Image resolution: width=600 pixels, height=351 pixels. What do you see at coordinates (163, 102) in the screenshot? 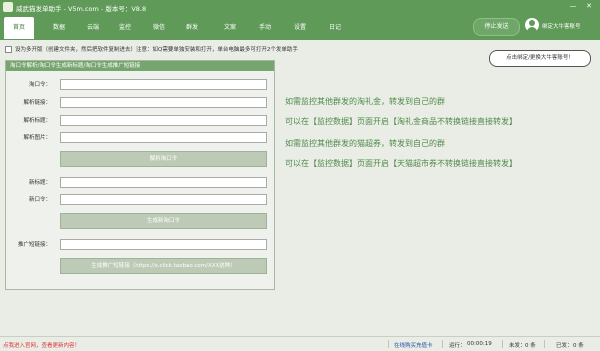
I see `parse-link-input` at bounding box center [163, 102].